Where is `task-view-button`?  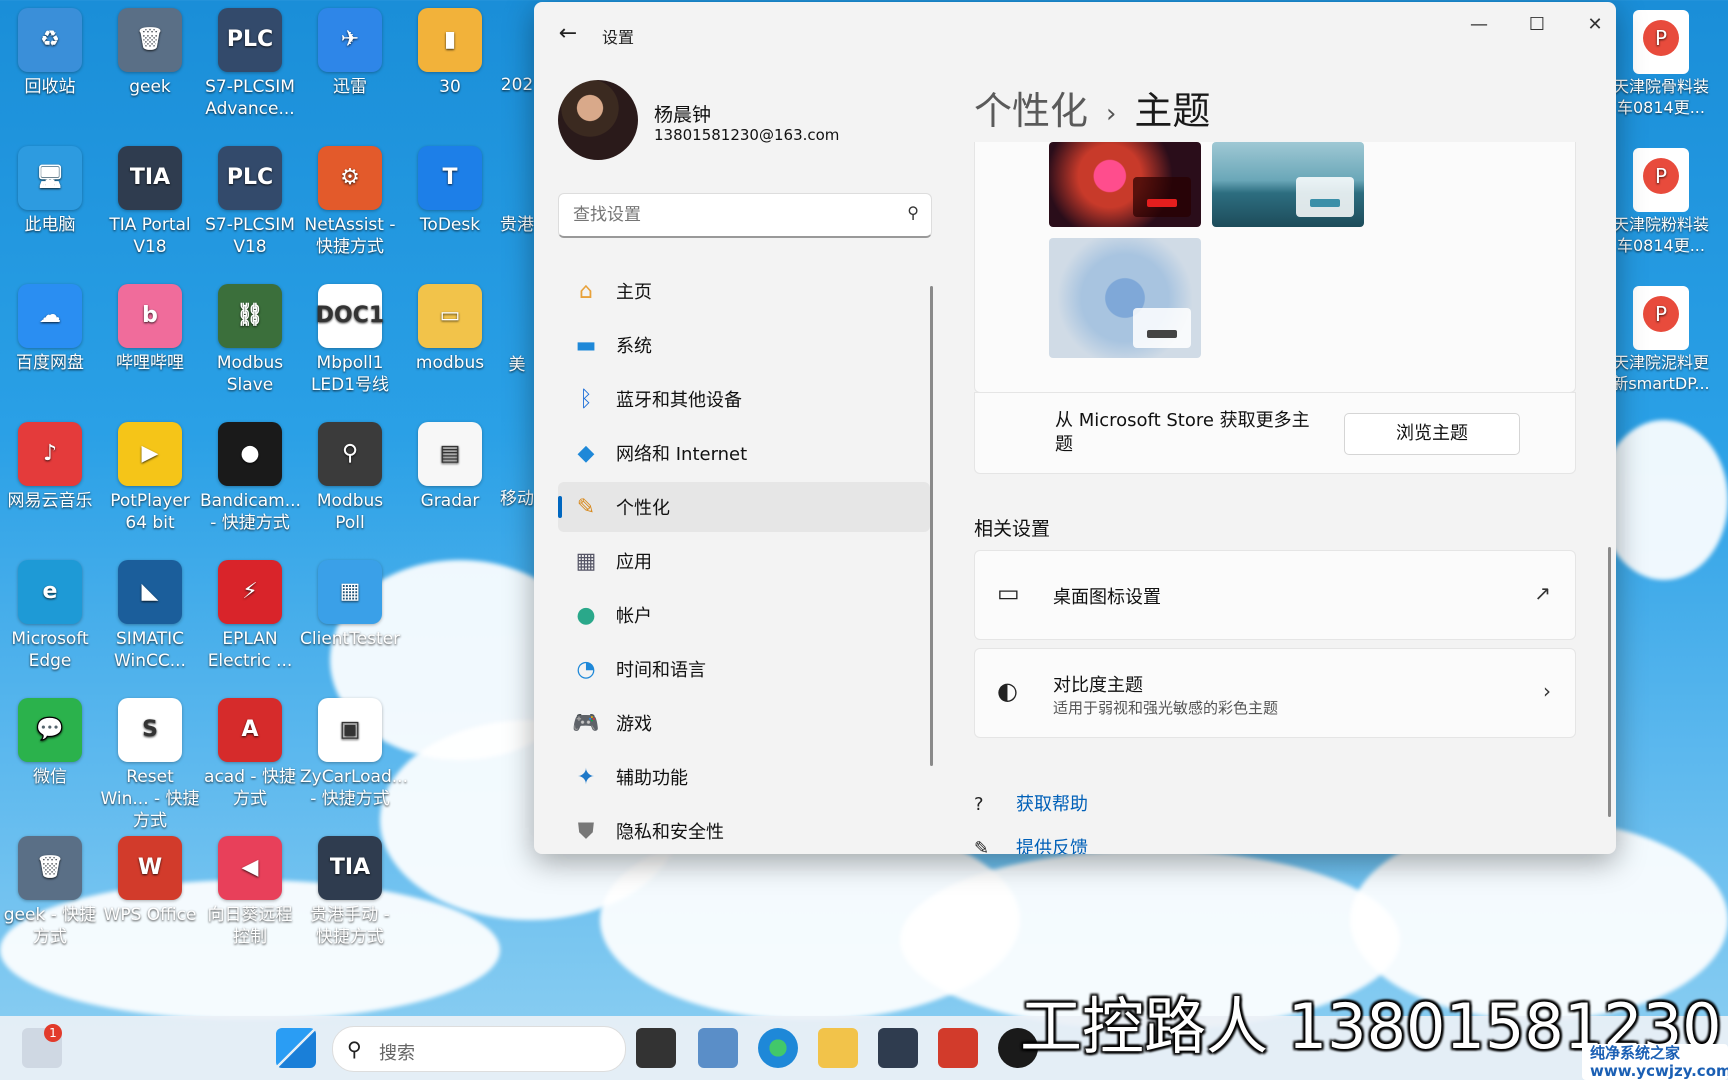 task-view-button is located at coordinates (656, 1048).